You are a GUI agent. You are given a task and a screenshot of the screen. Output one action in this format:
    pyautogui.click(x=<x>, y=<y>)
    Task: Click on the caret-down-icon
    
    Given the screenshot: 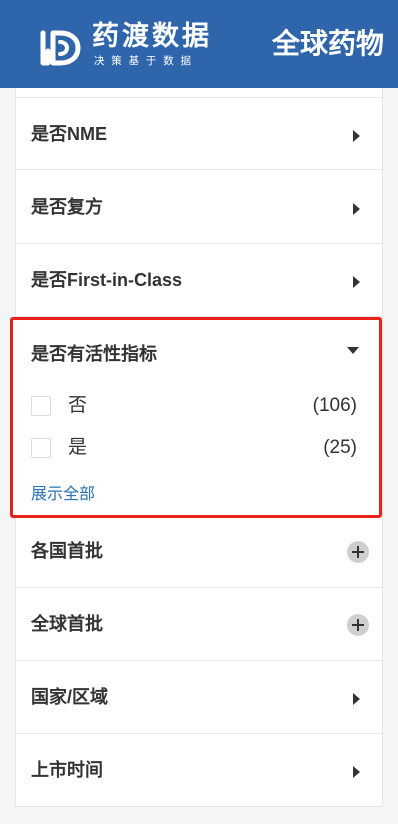 What is the action you would take?
    pyautogui.click(x=353, y=350)
    